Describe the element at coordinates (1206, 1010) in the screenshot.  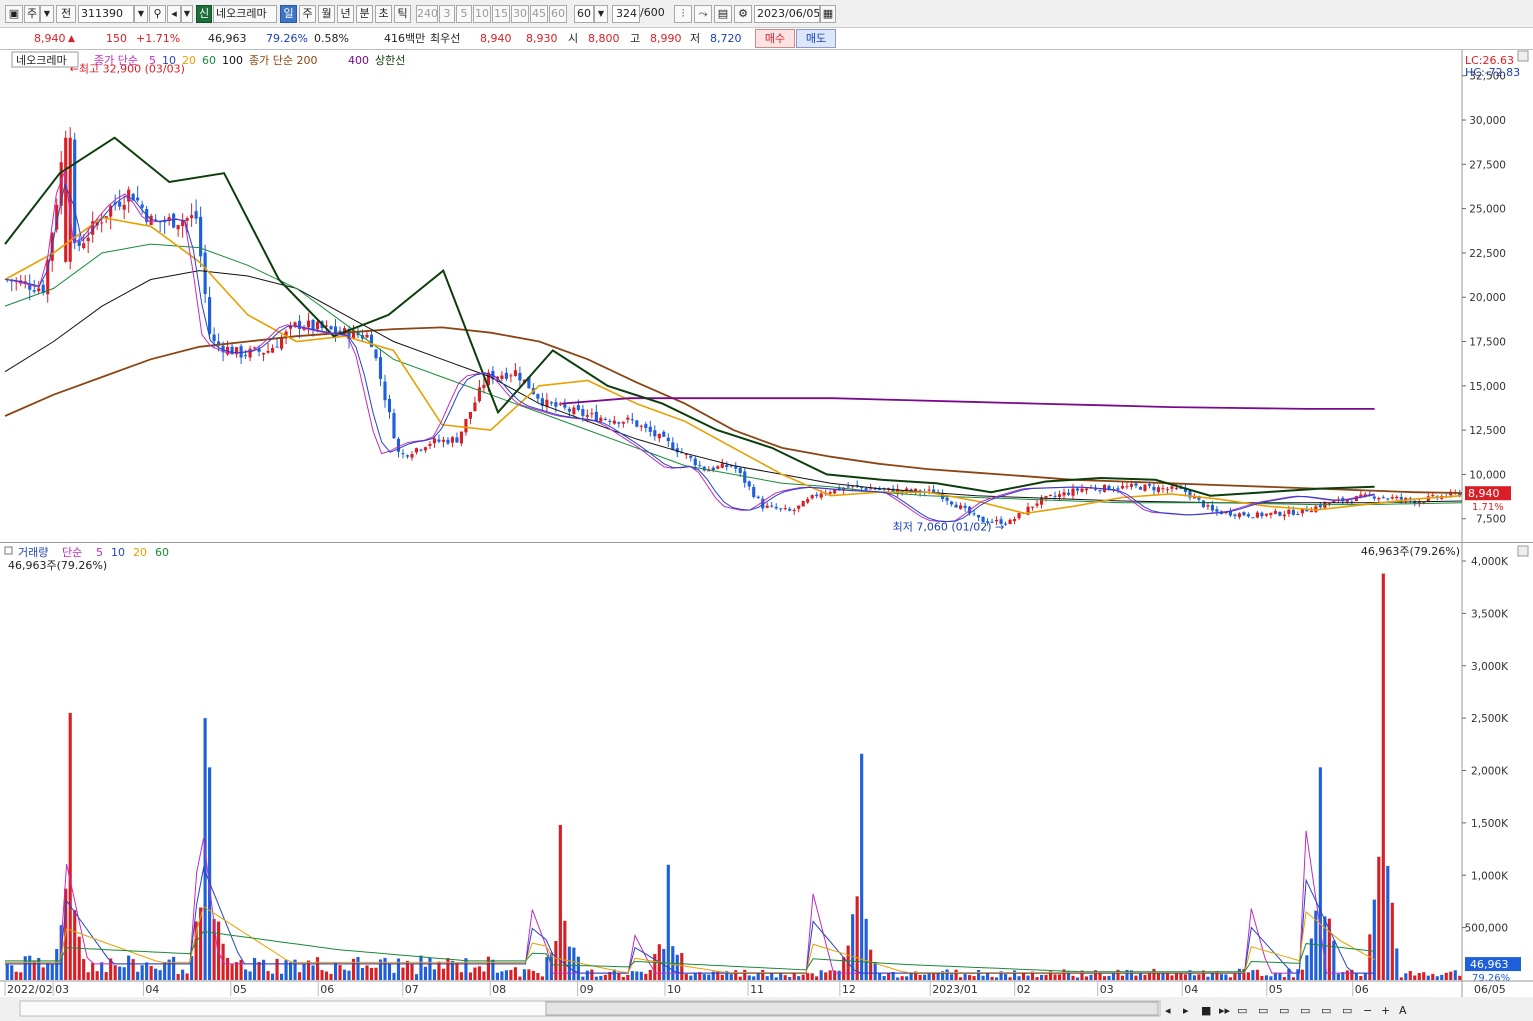
I see `stop-icon: ■` at that location.